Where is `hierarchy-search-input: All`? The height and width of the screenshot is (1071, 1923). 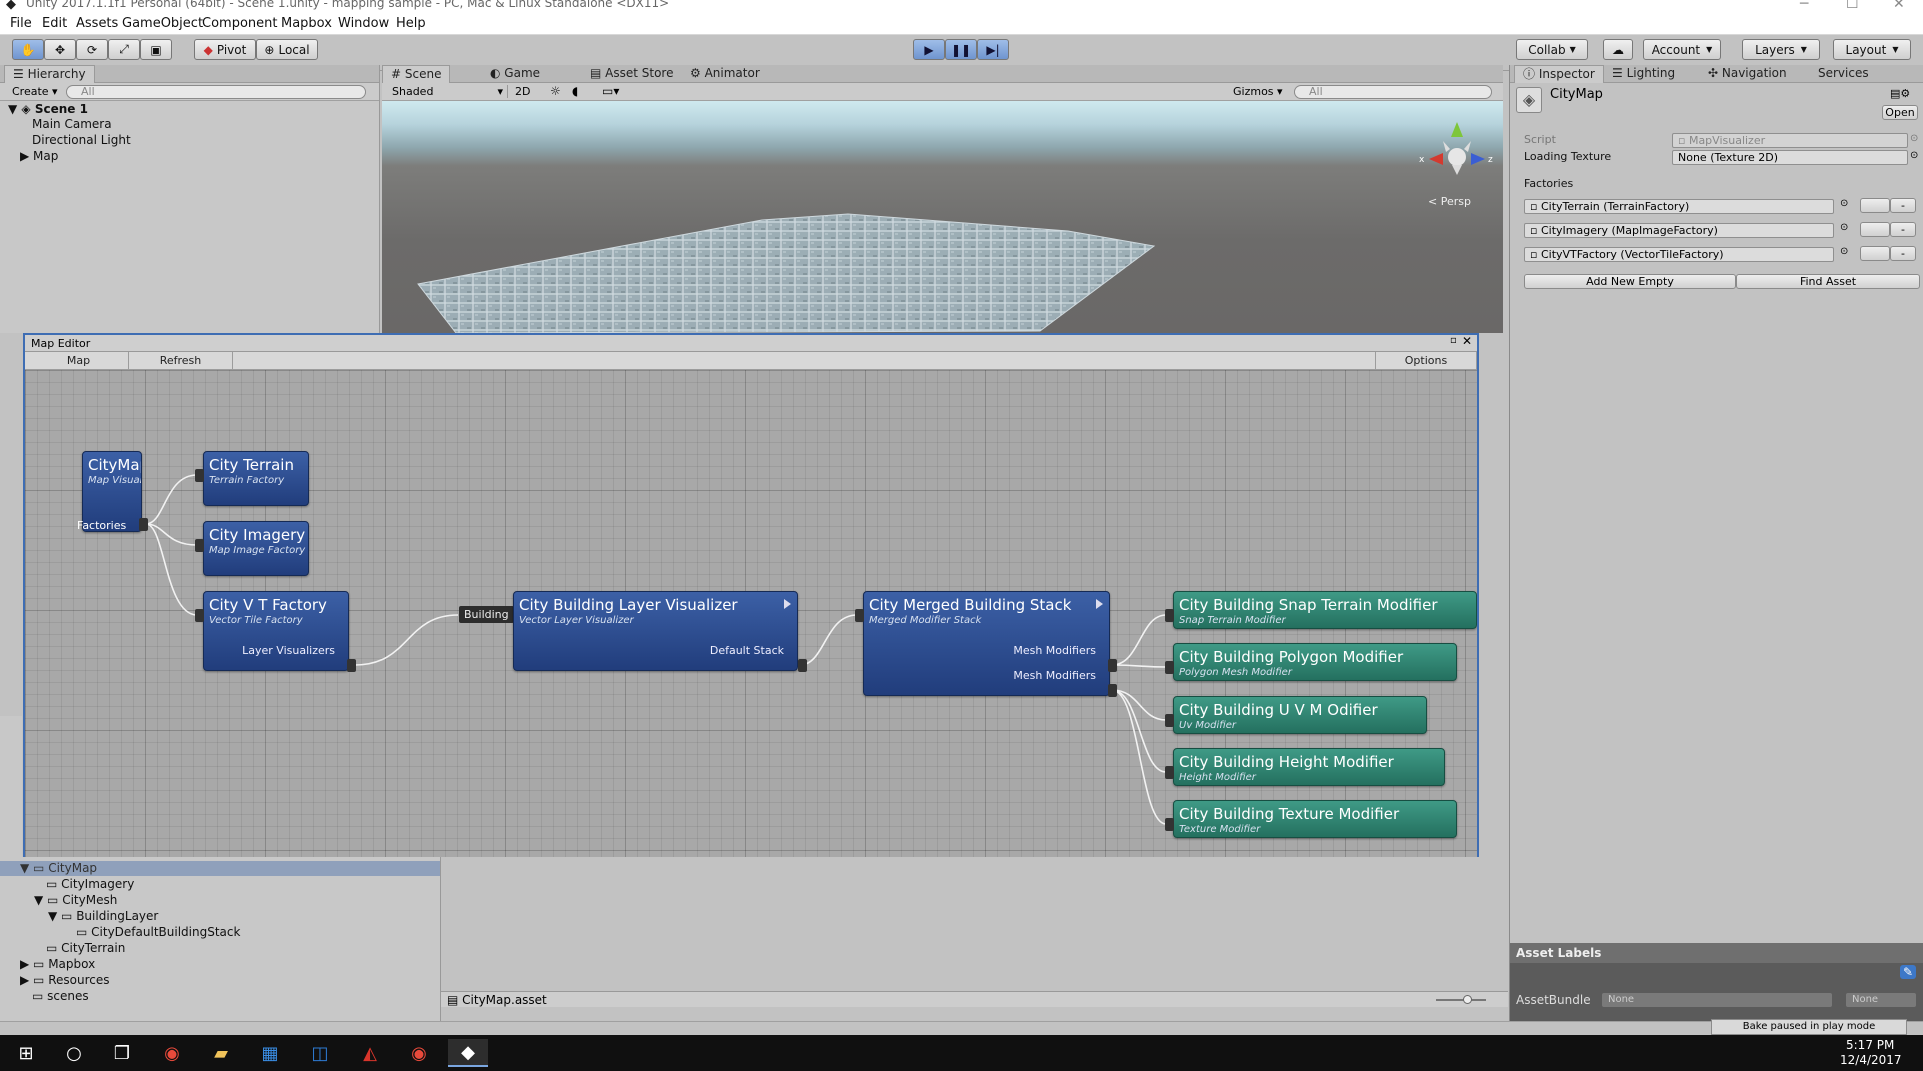
hierarchy-search-input: All is located at coordinates (216, 92).